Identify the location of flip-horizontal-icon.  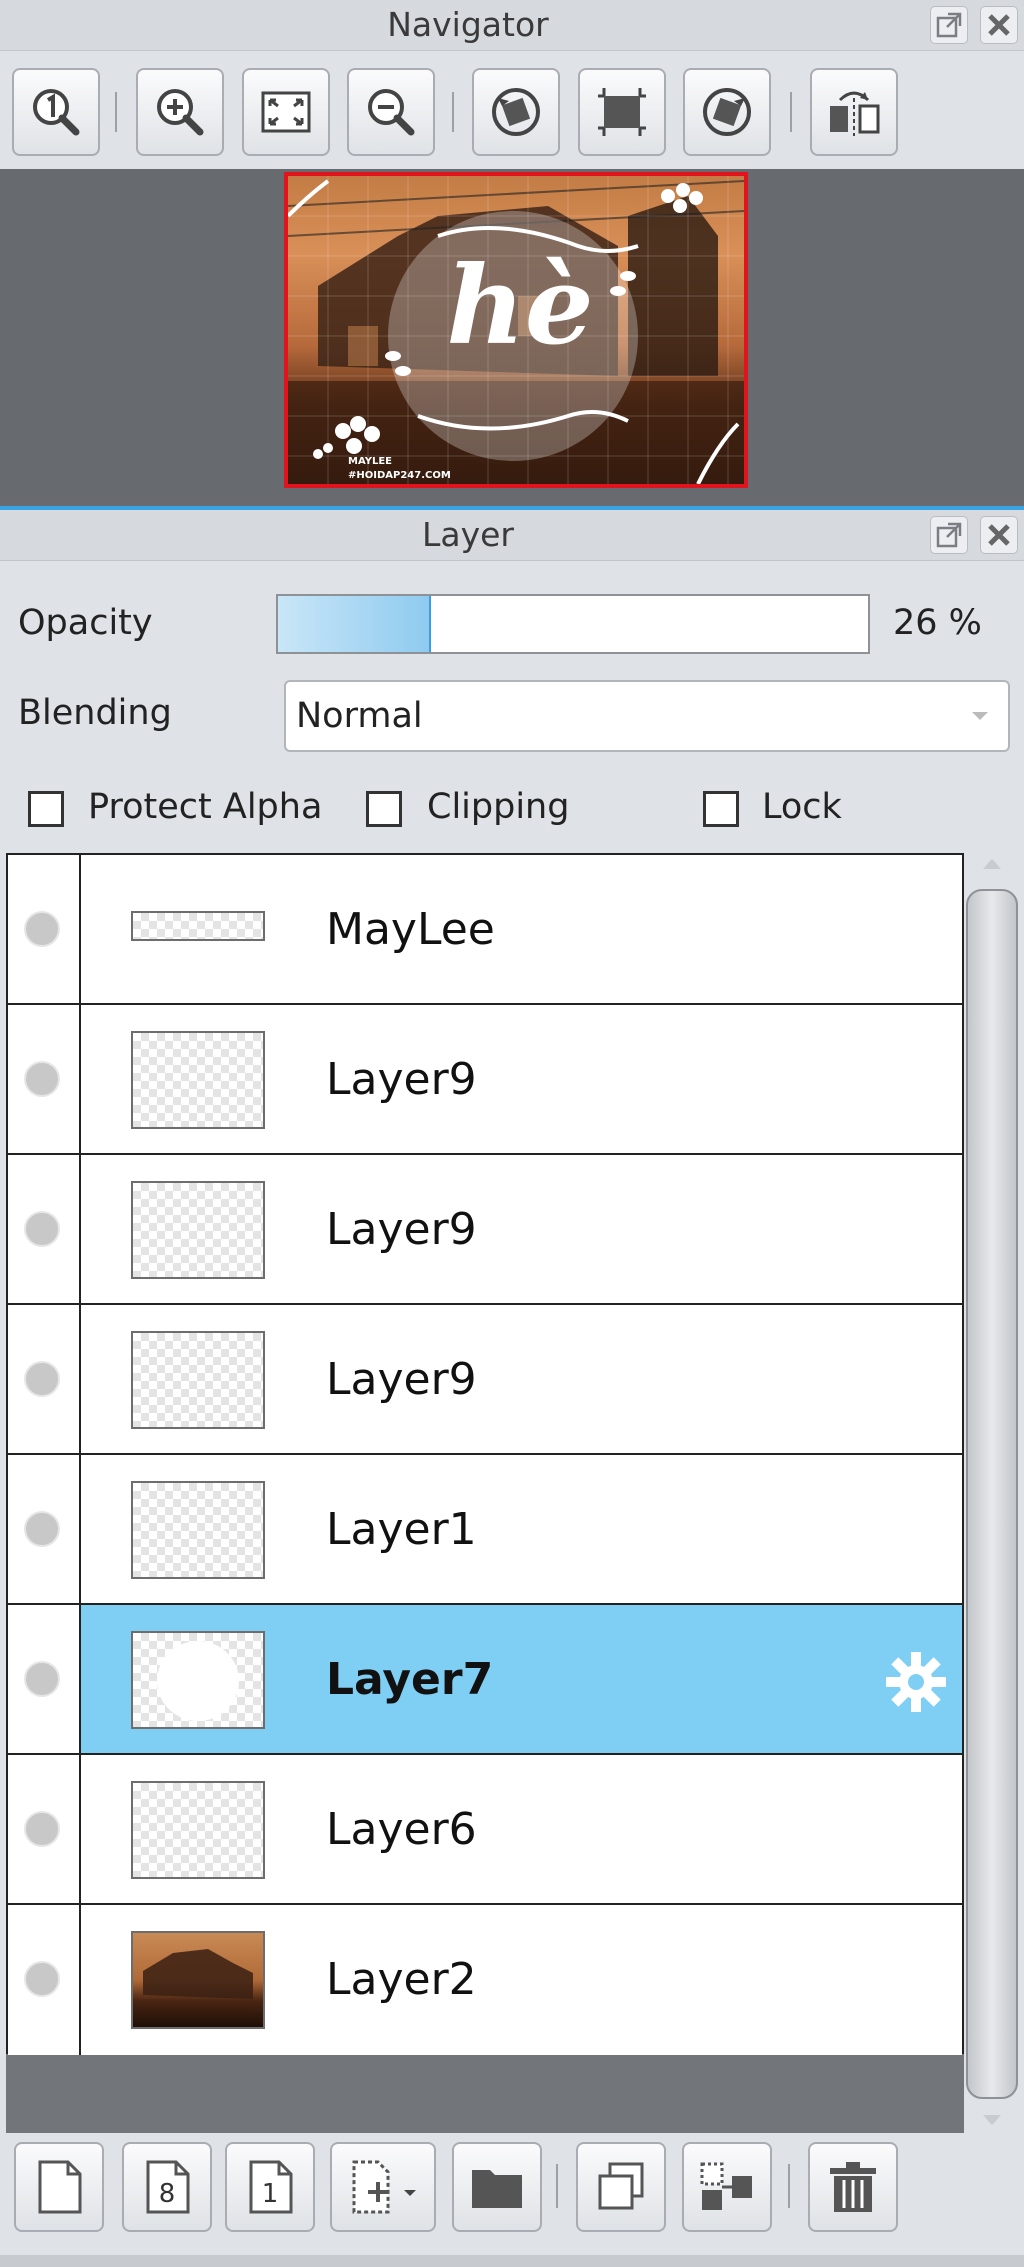
(855, 113).